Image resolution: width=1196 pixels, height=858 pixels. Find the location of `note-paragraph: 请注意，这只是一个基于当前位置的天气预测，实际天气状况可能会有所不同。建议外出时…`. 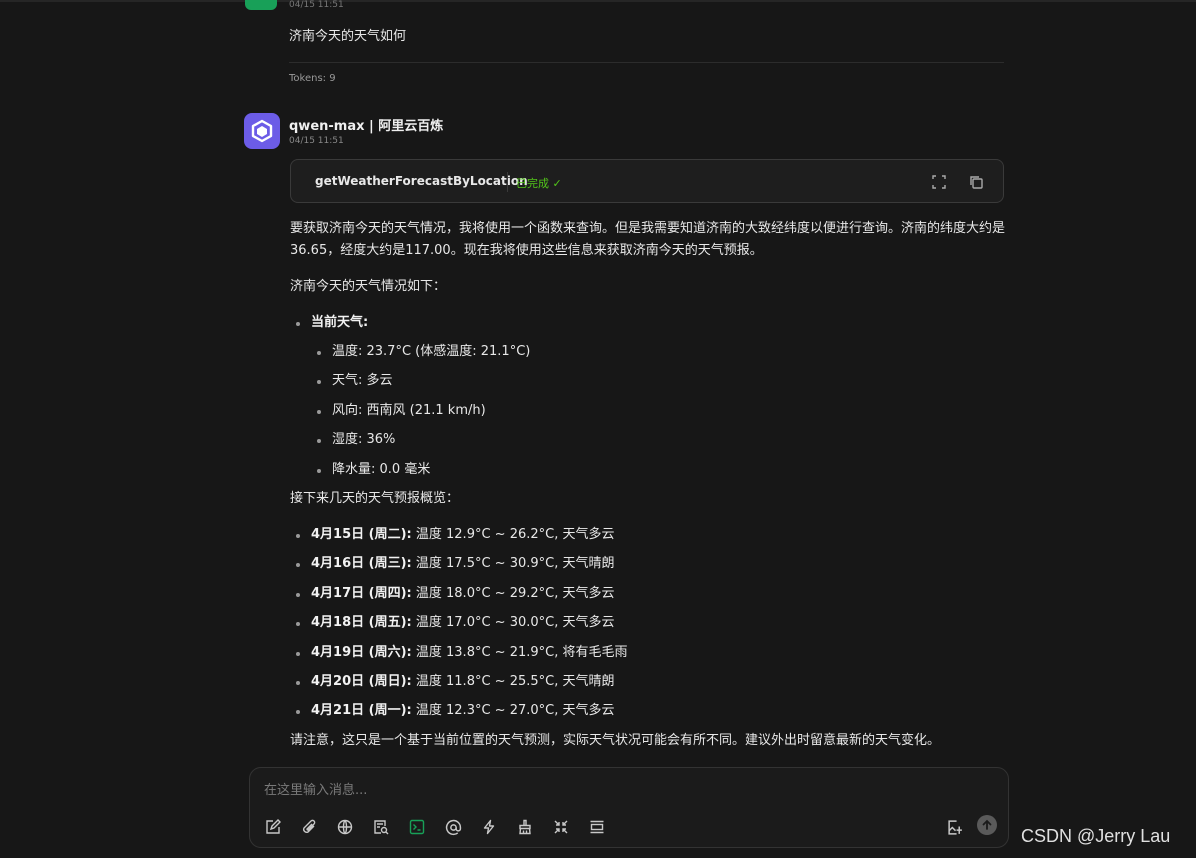

note-paragraph: 请注意，这只是一个基于当前位置的天气预测，实际天气状况可能会有所不同。建议外出时… is located at coordinates (615, 740).